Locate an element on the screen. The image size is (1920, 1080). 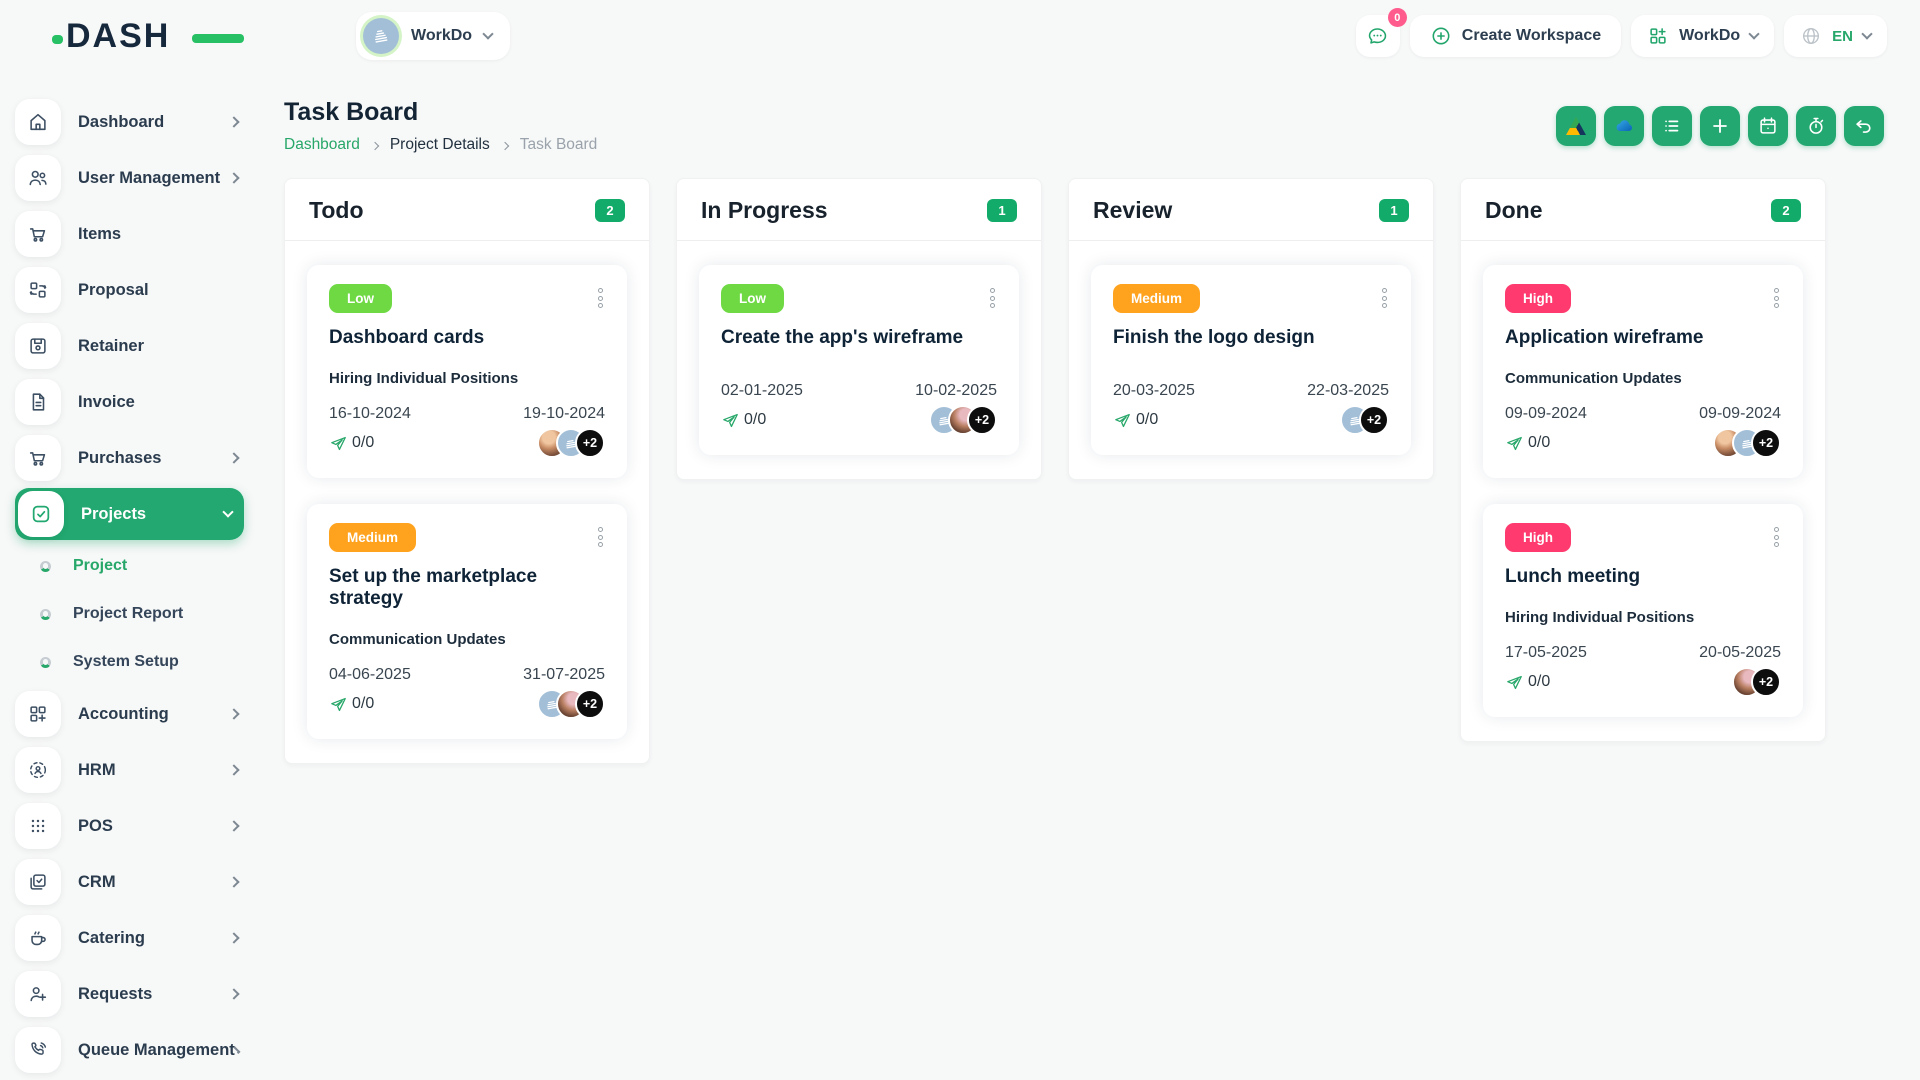
messages-button: 0 is located at coordinates (1381, 32).